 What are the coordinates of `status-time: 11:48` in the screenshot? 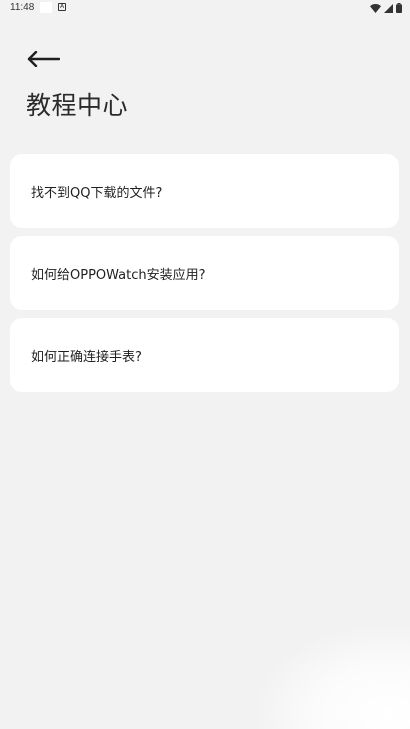 It's located at (22, 7).